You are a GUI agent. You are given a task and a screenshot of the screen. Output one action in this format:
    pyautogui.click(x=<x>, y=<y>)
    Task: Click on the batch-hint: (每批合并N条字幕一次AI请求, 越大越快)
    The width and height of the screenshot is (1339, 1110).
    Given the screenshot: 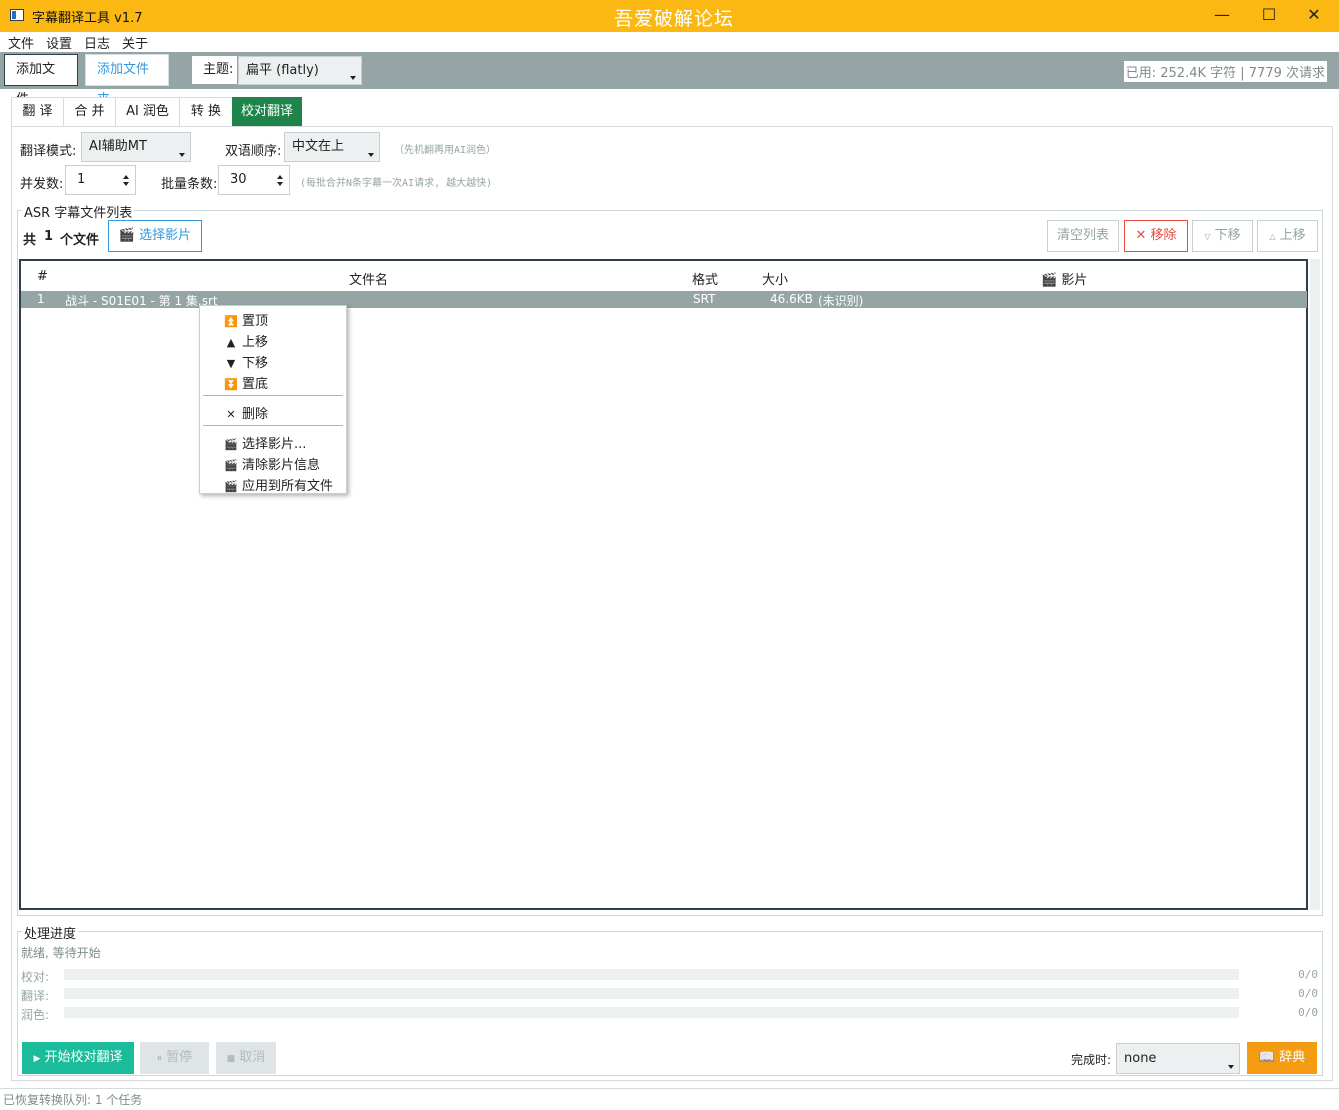 What is the action you would take?
    pyautogui.click(x=396, y=183)
    